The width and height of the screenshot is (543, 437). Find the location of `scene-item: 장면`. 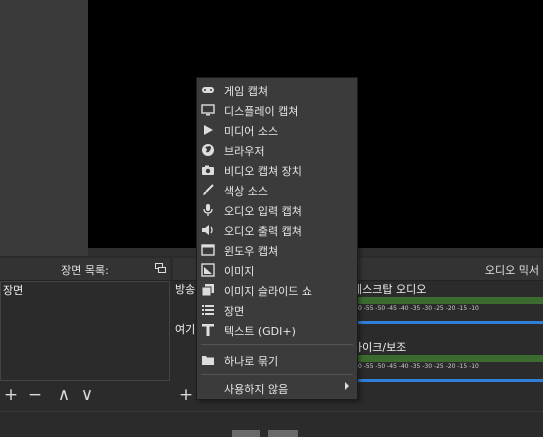

scene-item: 장면 is located at coordinates (13, 290).